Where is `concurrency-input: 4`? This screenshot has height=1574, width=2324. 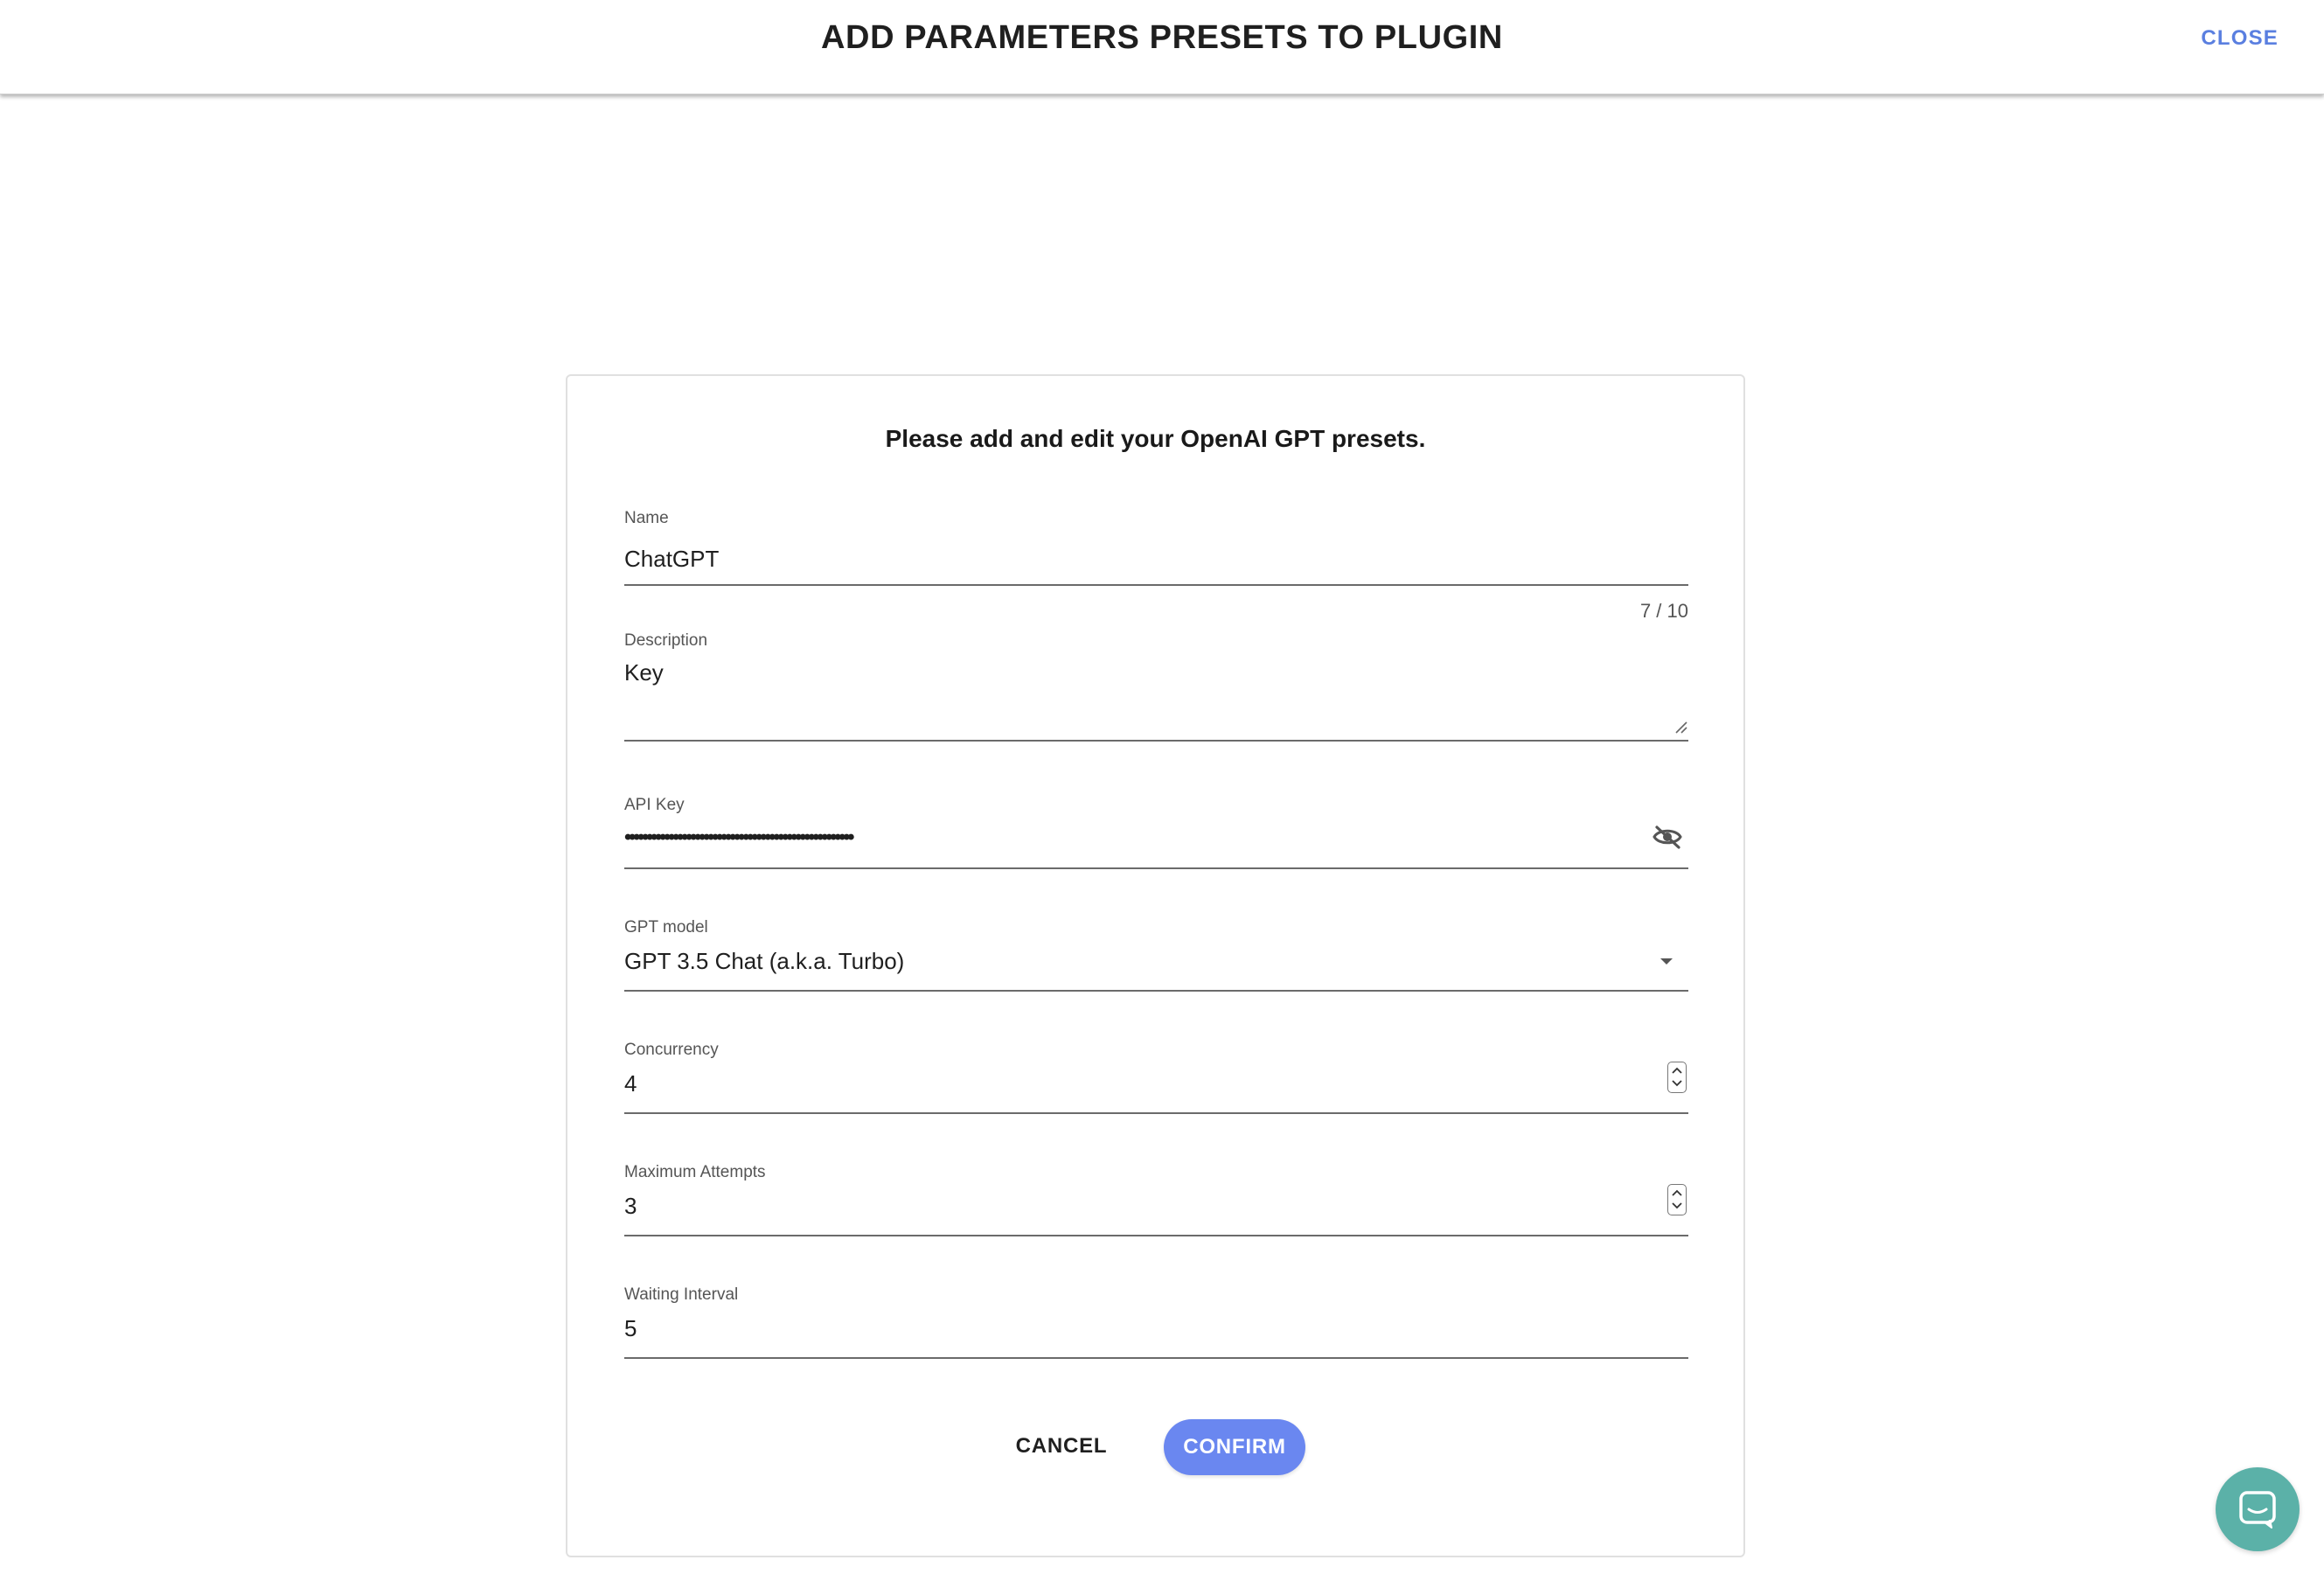
concurrency-input: 4 is located at coordinates (630, 1083).